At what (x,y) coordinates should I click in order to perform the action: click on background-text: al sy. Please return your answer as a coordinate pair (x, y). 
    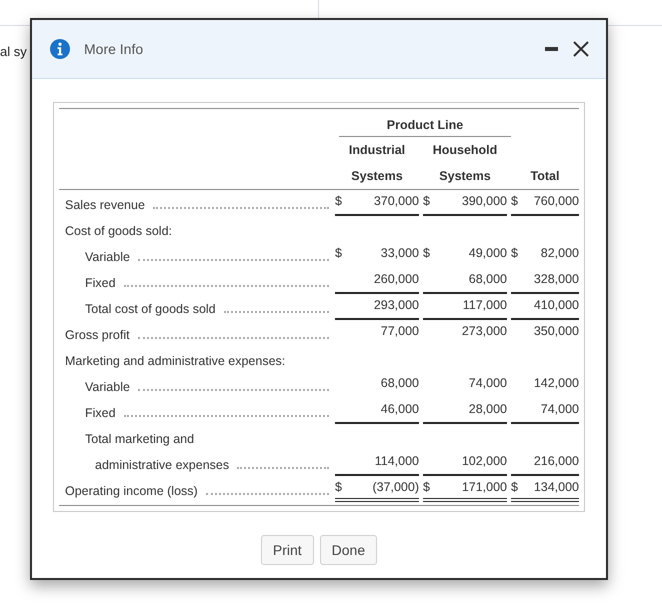
    Looking at the image, I should click on (13, 51).